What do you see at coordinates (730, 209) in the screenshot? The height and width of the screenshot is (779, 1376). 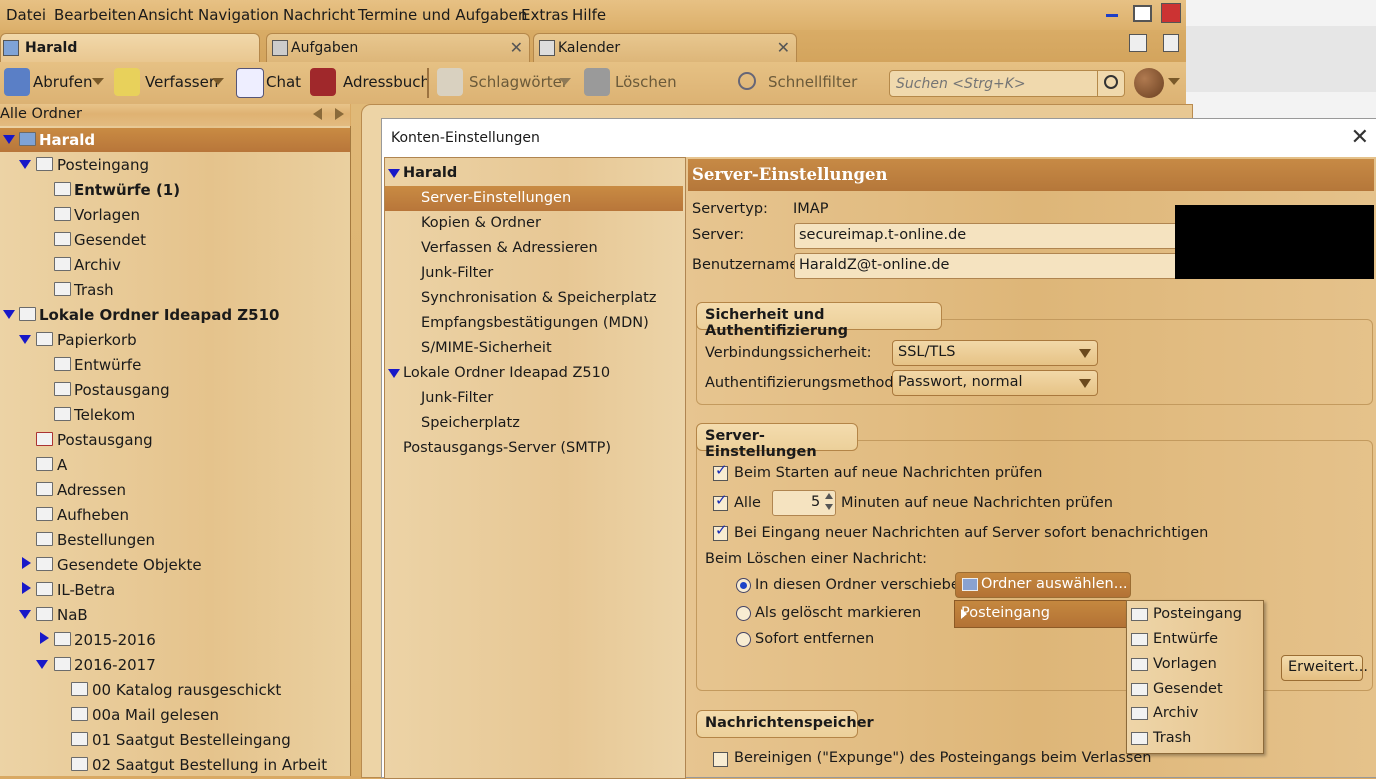 I see `servertyp-label: Servertyp:` at bounding box center [730, 209].